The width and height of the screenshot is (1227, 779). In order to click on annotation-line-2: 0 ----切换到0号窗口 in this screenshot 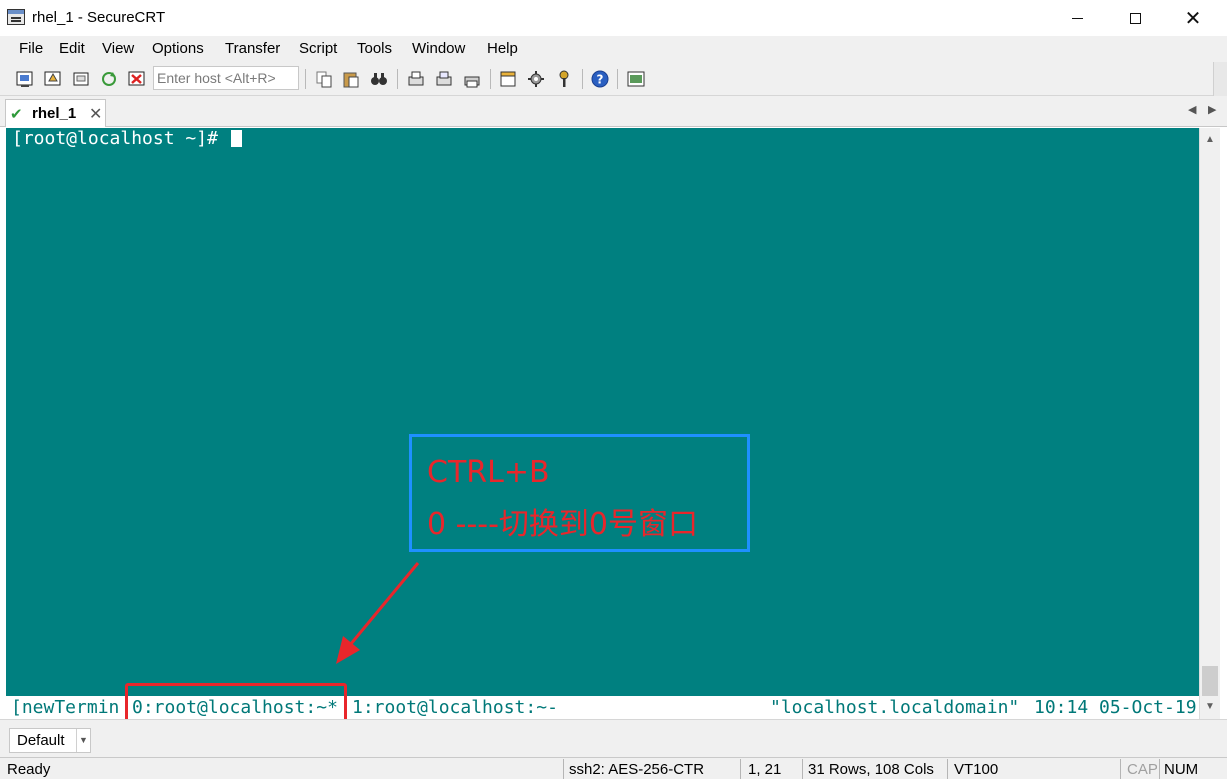, I will do `click(563, 524)`.